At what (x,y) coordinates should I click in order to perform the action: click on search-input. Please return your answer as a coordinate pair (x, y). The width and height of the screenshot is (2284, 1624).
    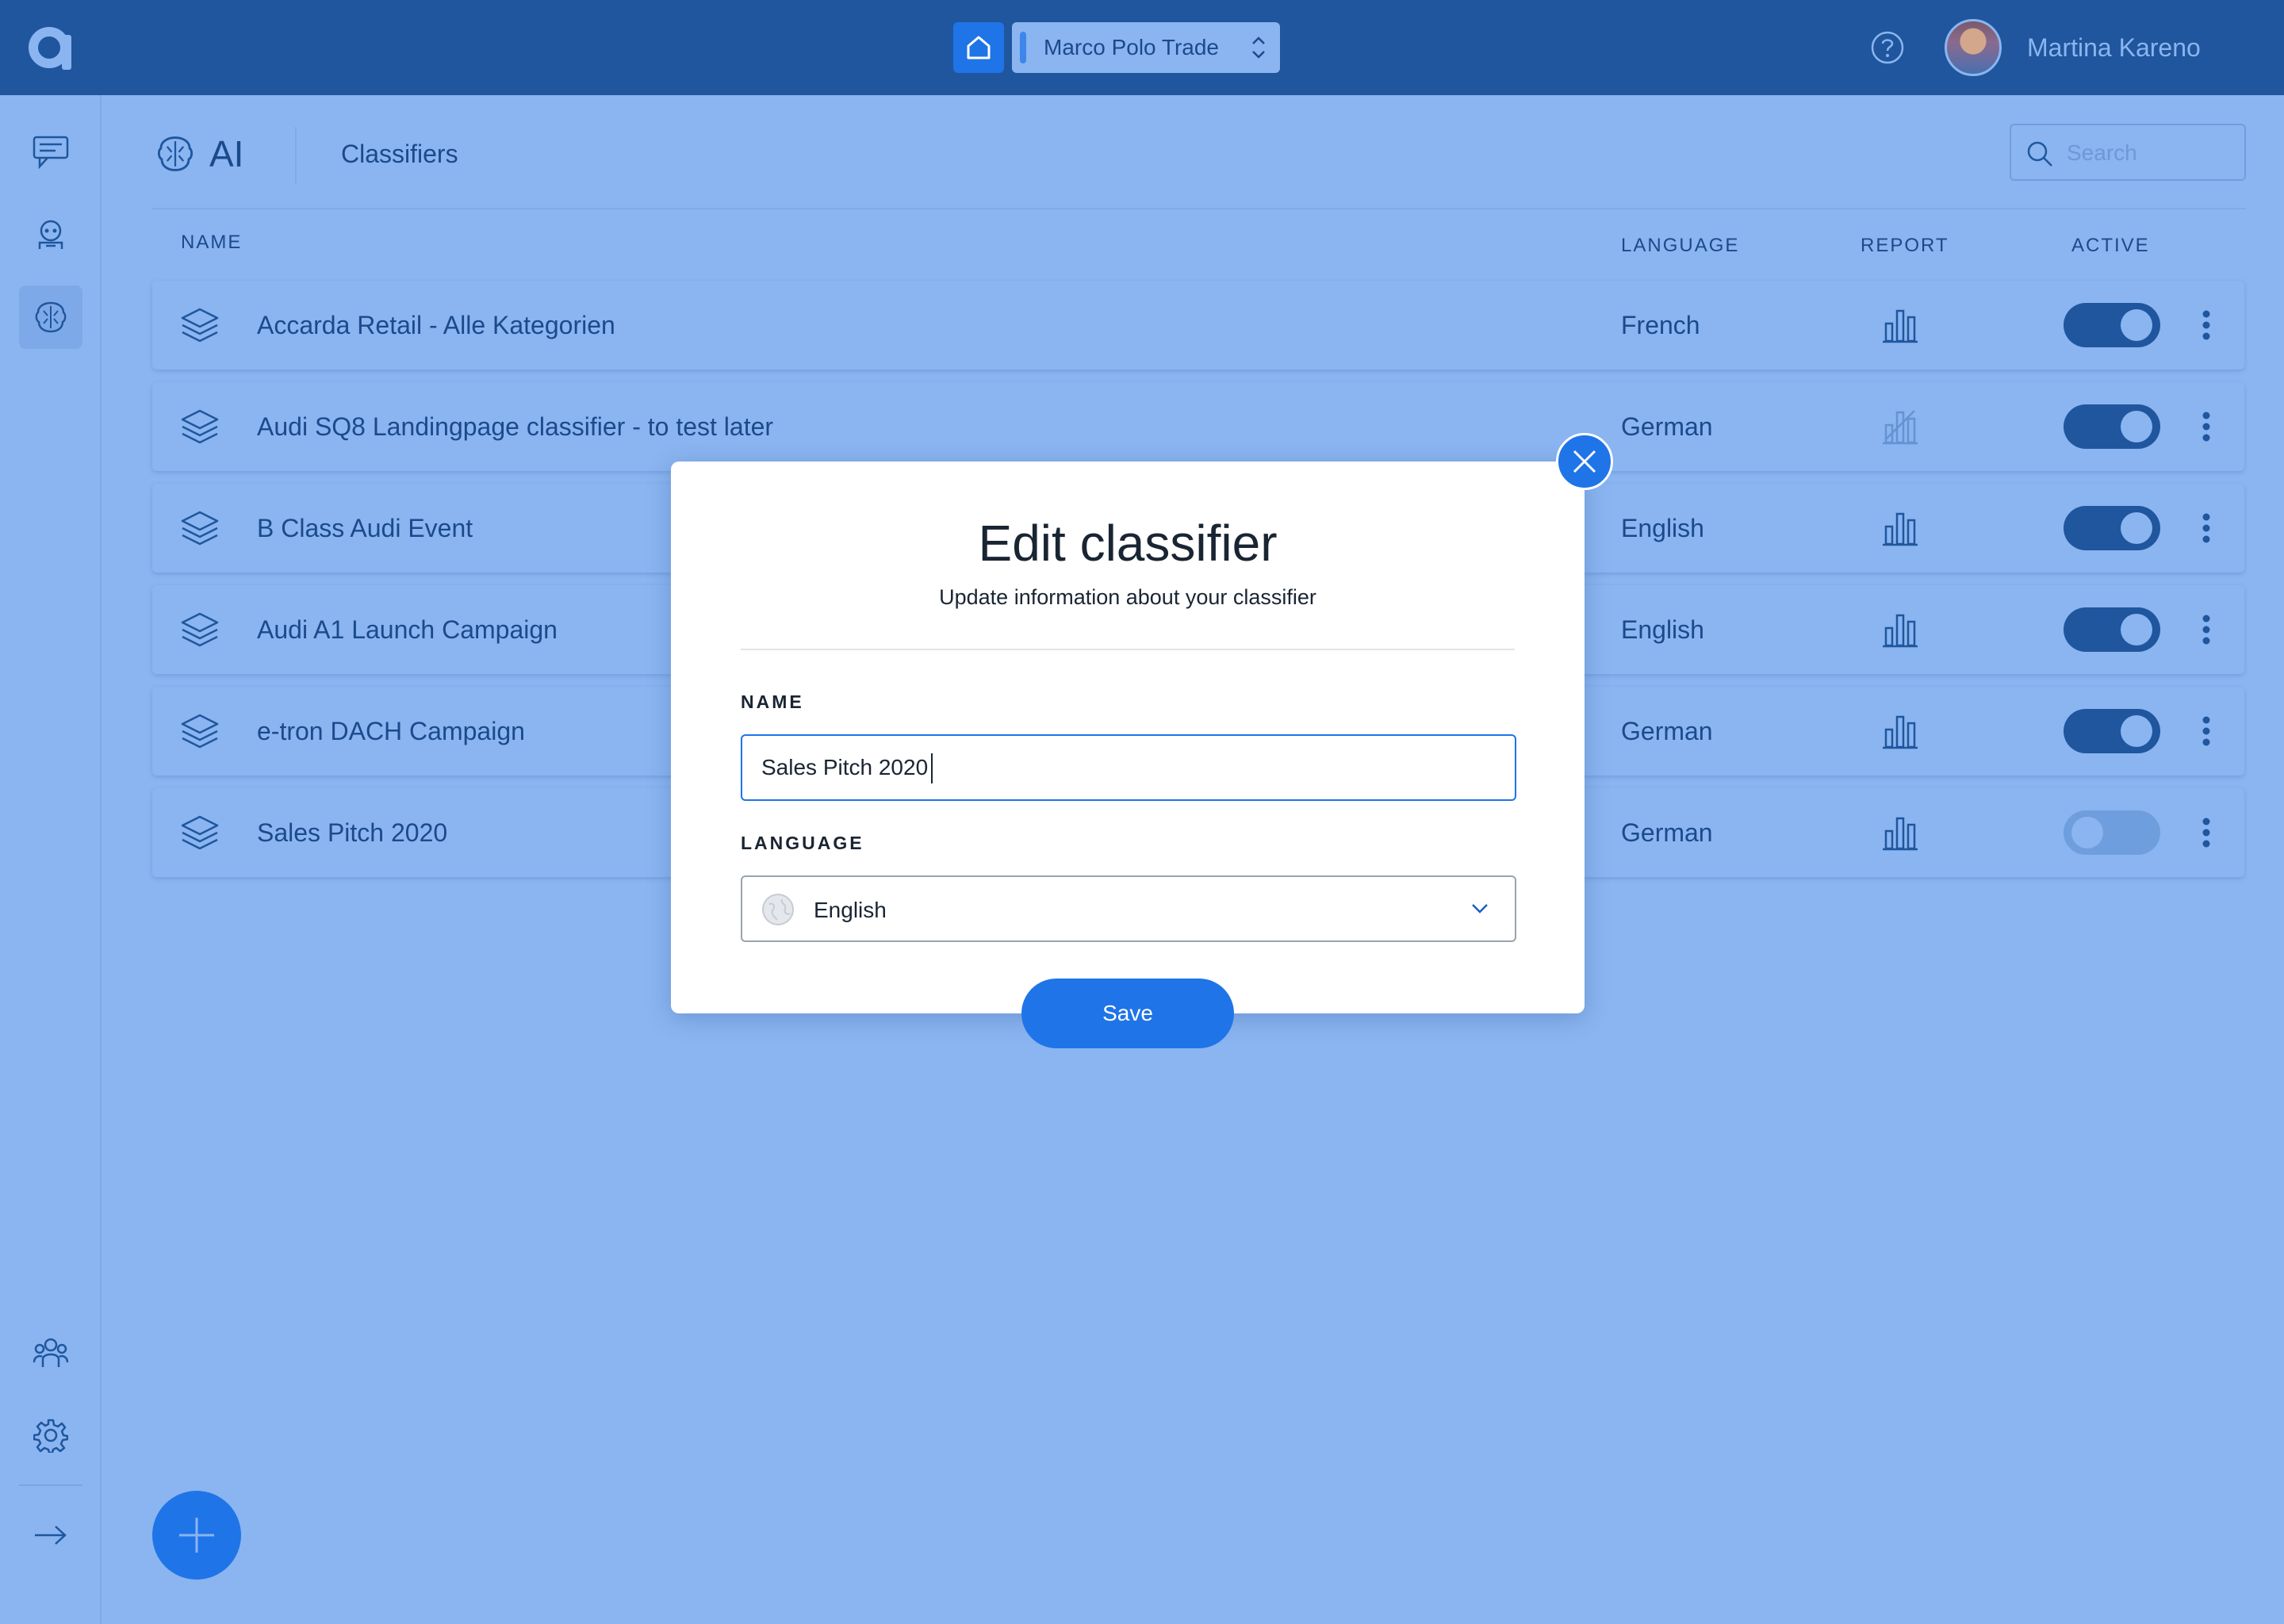
    Looking at the image, I should click on (2150, 153).